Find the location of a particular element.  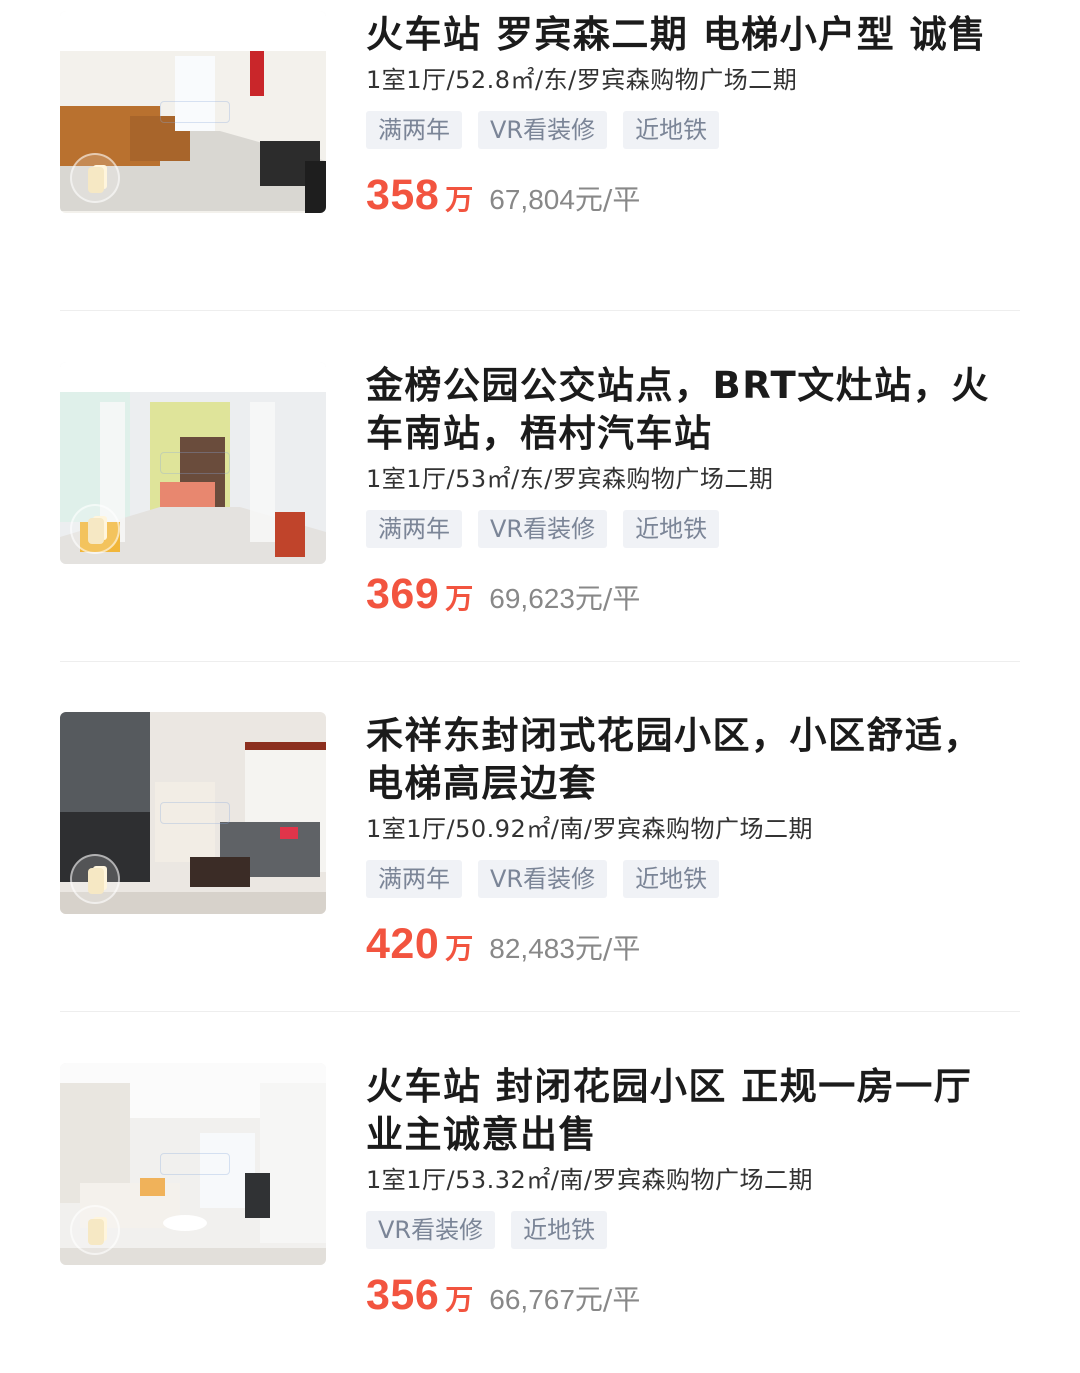

listing-meta: 1室1厅/53.32㎡/南/罗宾森购物广场二期 is located at coordinates (590, 1180).